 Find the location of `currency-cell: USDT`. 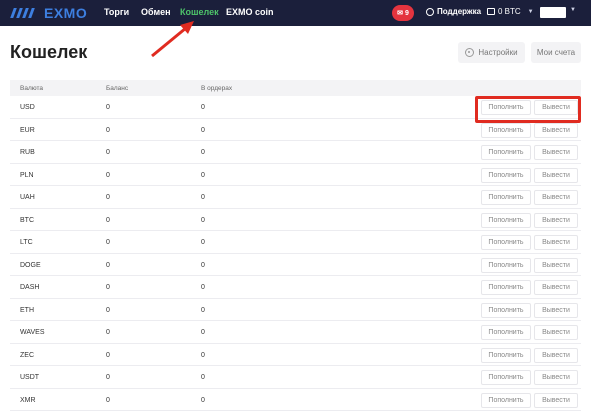

currency-cell: USDT is located at coordinates (29, 377).